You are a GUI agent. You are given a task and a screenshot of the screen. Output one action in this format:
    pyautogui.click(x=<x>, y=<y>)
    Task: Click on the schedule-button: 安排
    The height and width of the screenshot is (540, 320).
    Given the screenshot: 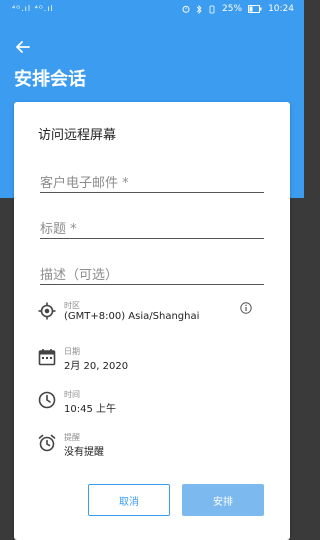 What is the action you would take?
    pyautogui.click(x=223, y=500)
    